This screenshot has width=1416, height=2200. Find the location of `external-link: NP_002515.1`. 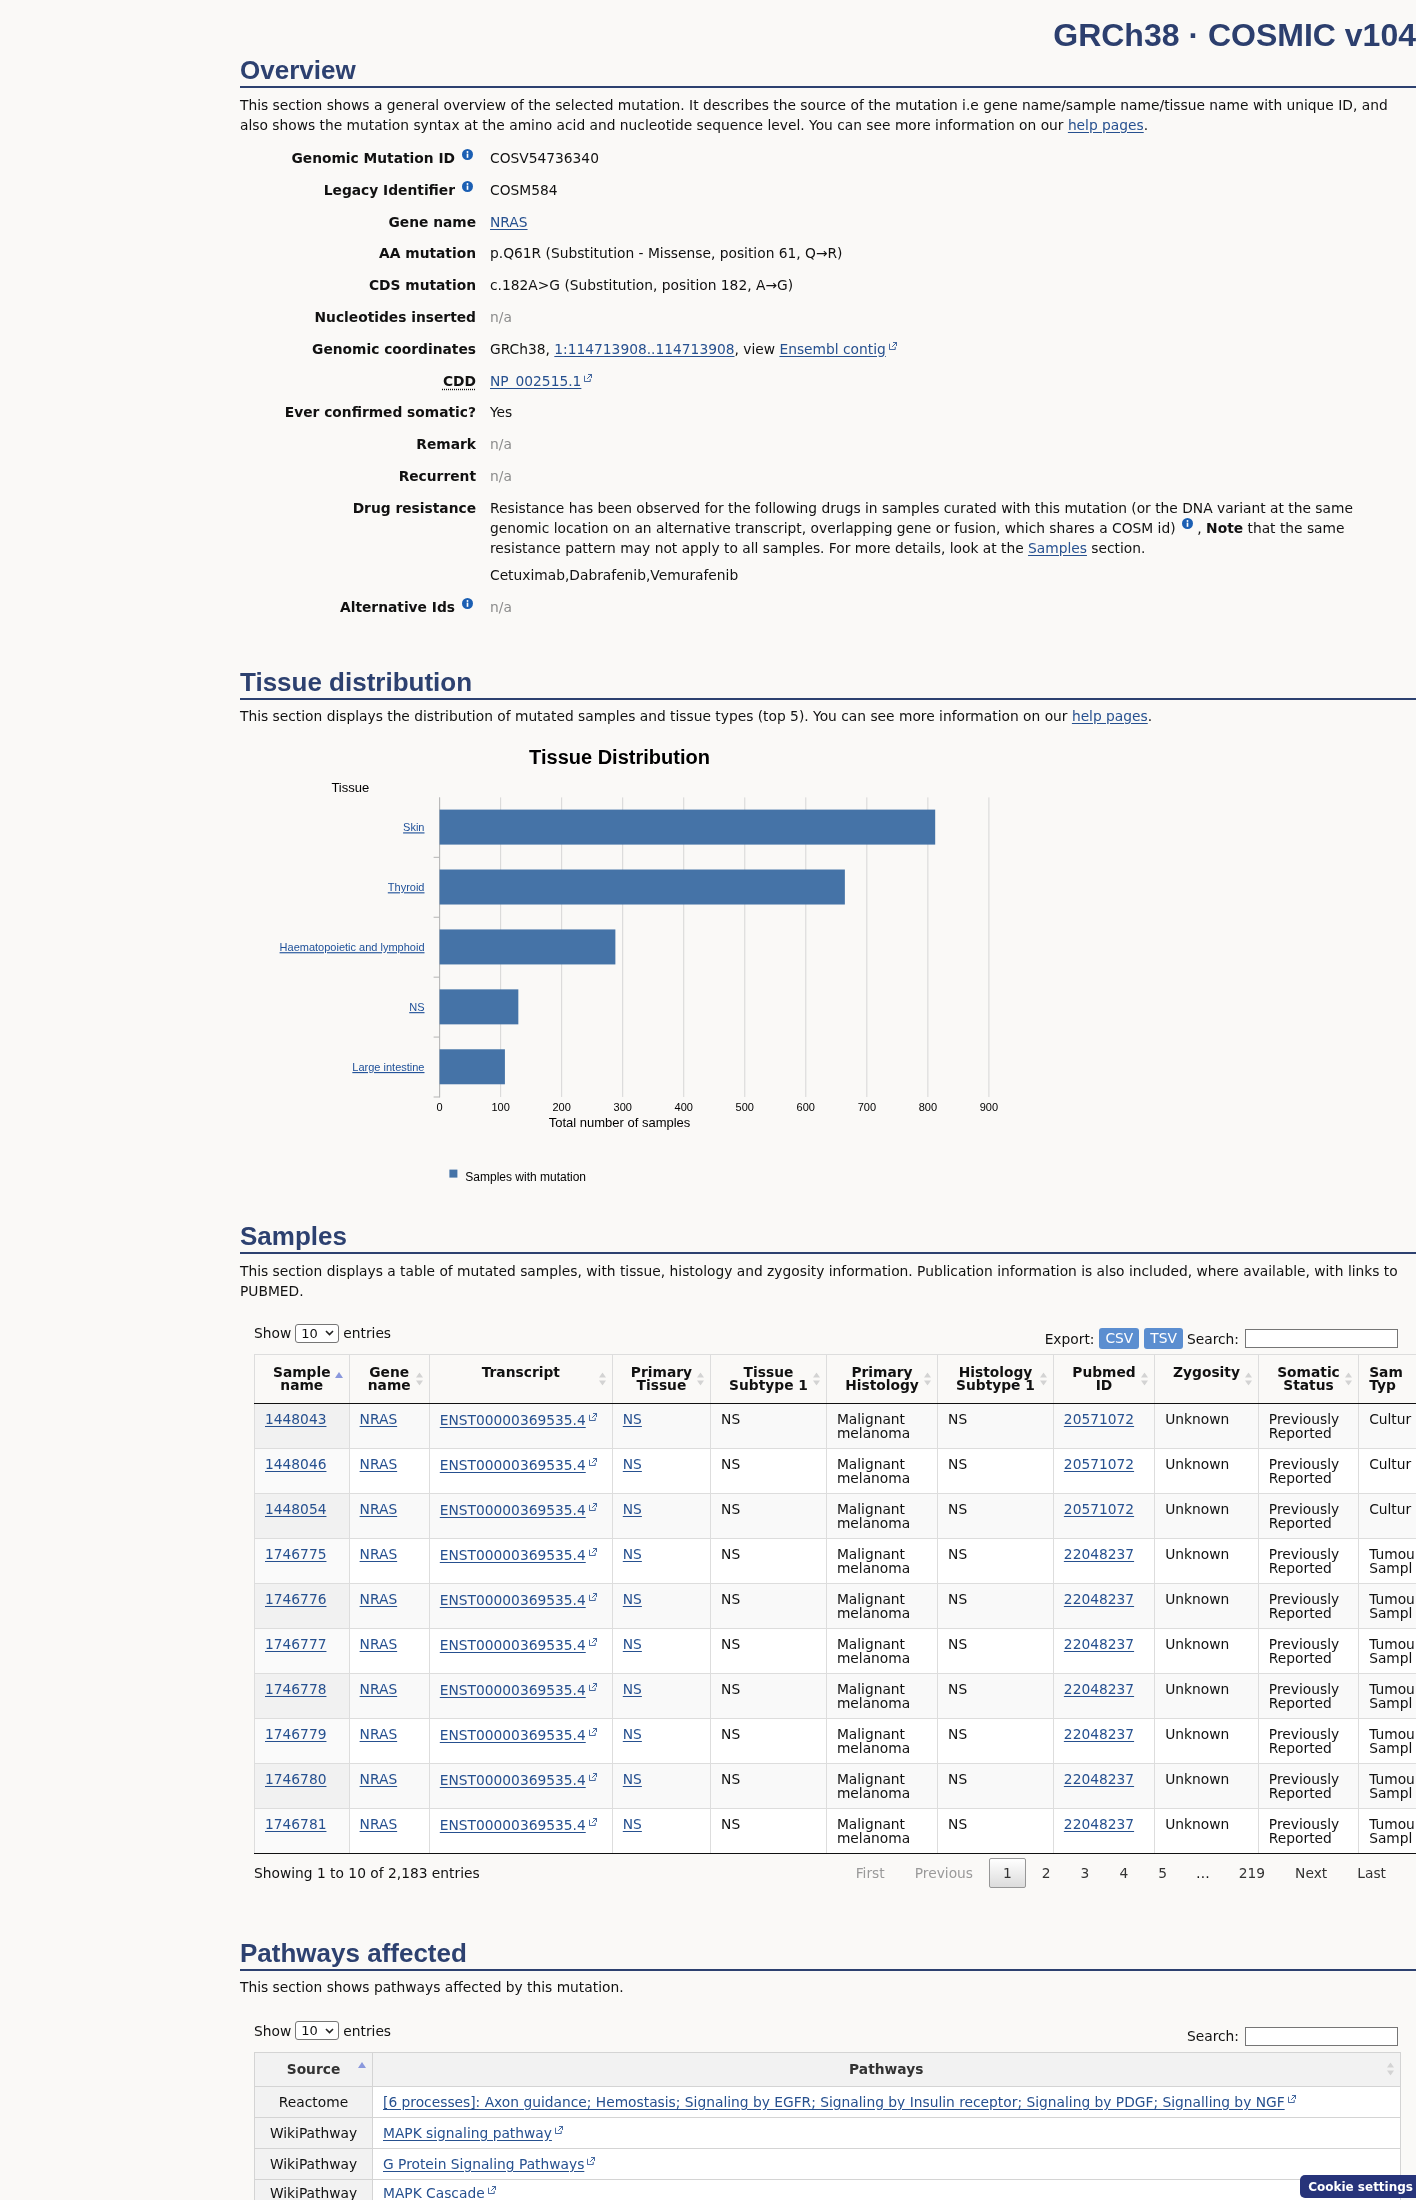

external-link: NP_002515.1 is located at coordinates (536, 380).